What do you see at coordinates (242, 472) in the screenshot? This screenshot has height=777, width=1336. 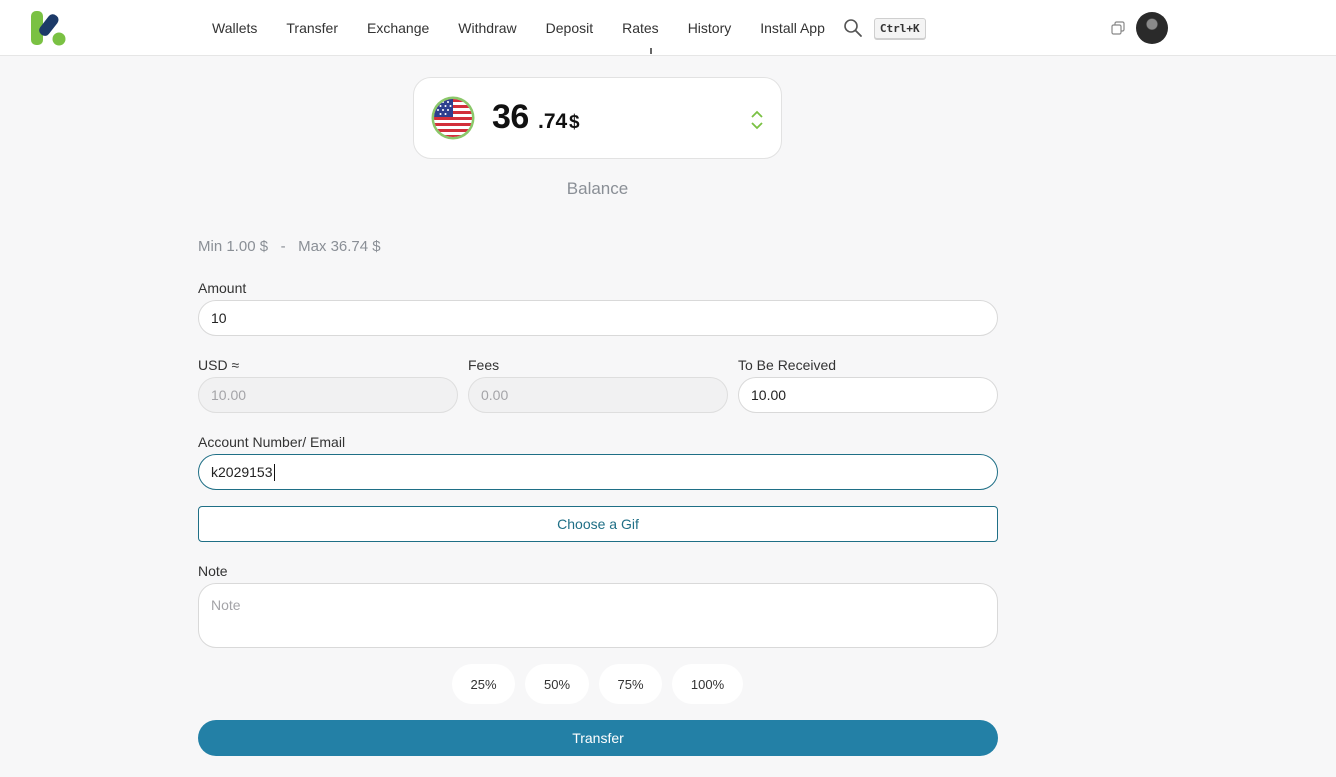 I see `account-value: k2029153` at bounding box center [242, 472].